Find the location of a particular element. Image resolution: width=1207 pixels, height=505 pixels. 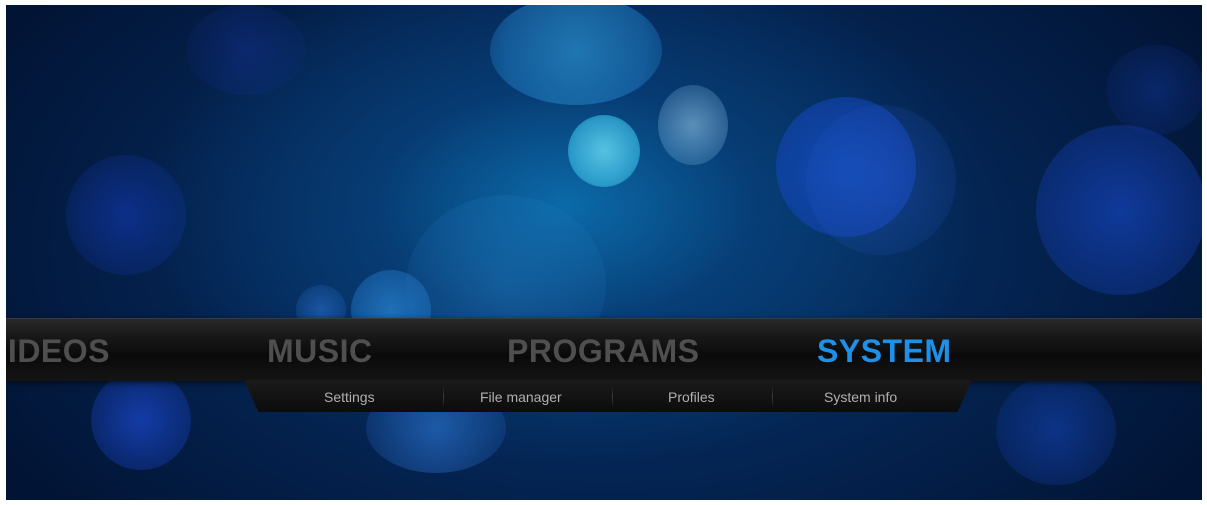

menu-item-music: MUSIC is located at coordinates (320, 351).